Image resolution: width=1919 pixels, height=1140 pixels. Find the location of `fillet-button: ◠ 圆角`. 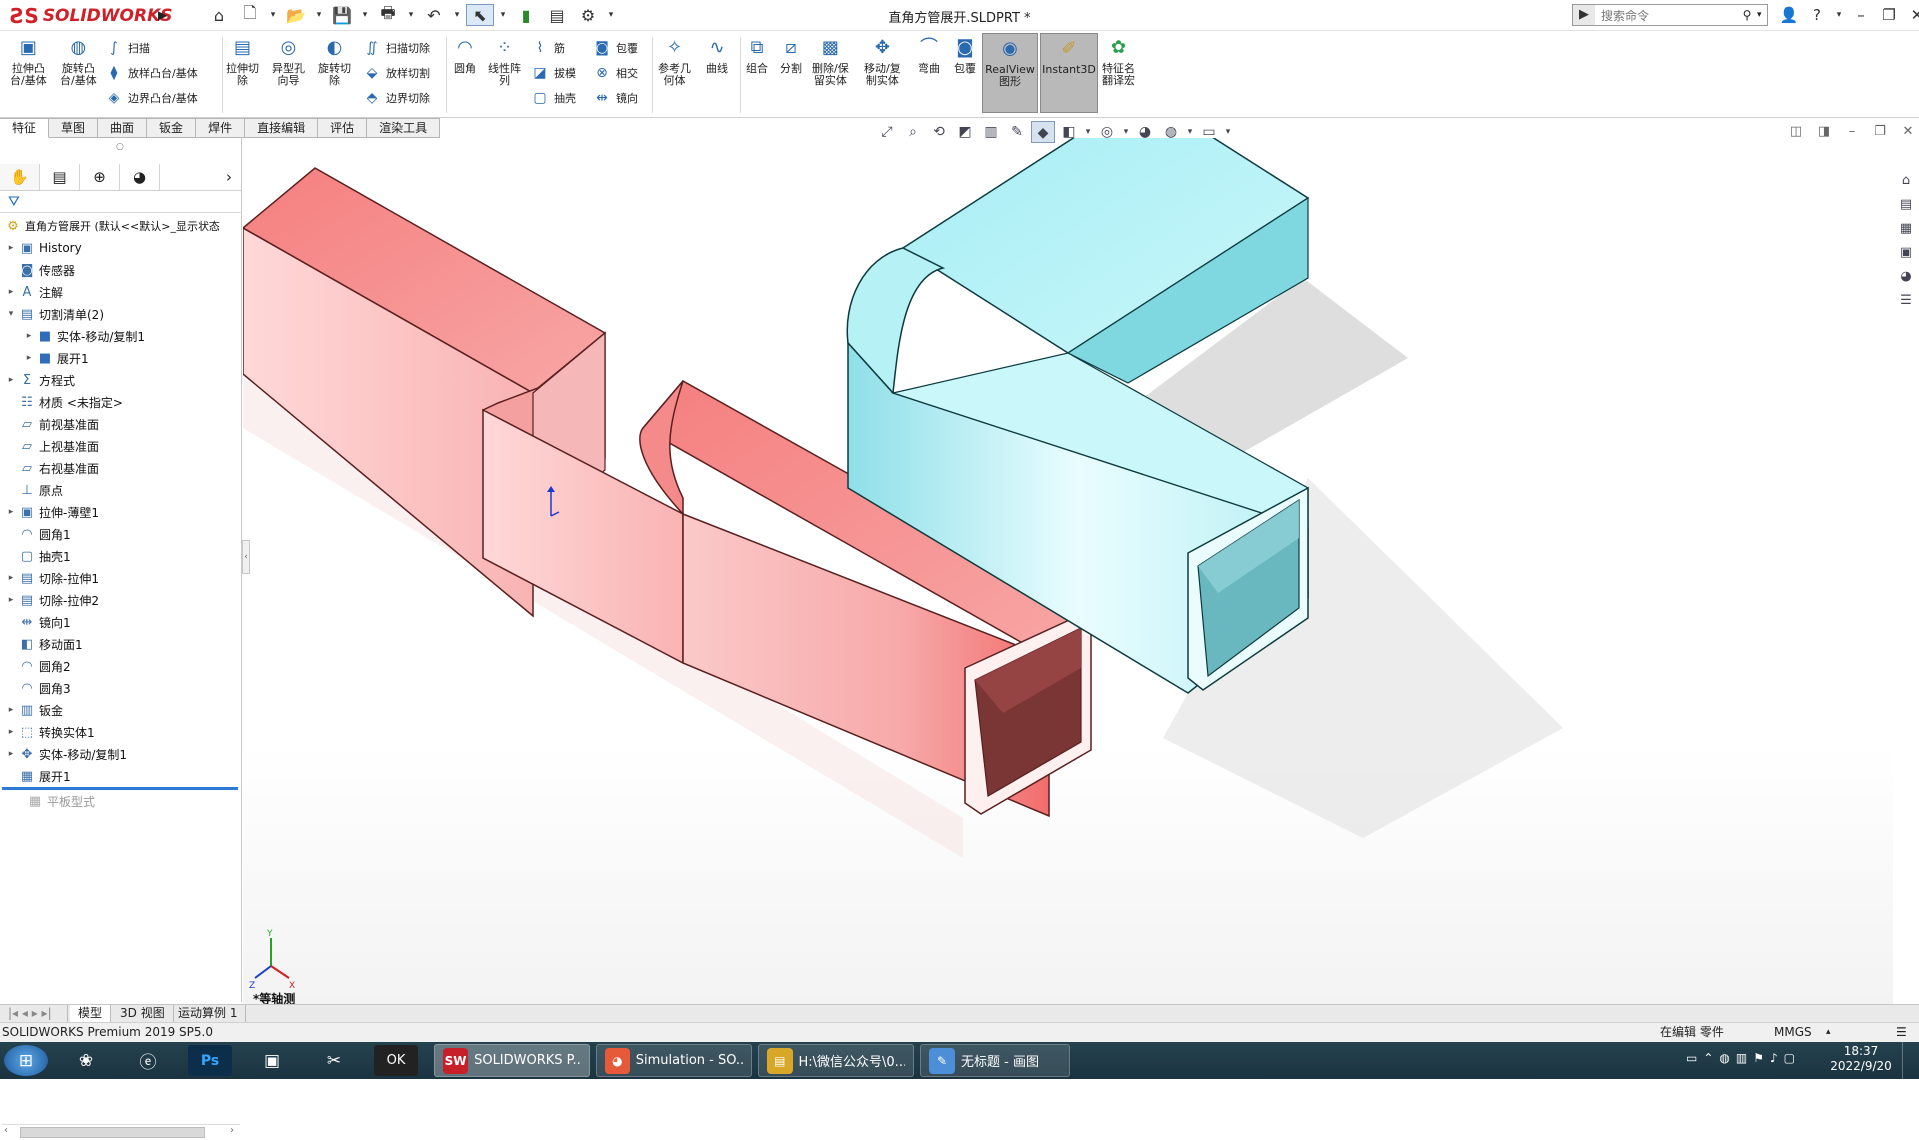

fillet-button: ◠ 圆角 is located at coordinates (465, 55).